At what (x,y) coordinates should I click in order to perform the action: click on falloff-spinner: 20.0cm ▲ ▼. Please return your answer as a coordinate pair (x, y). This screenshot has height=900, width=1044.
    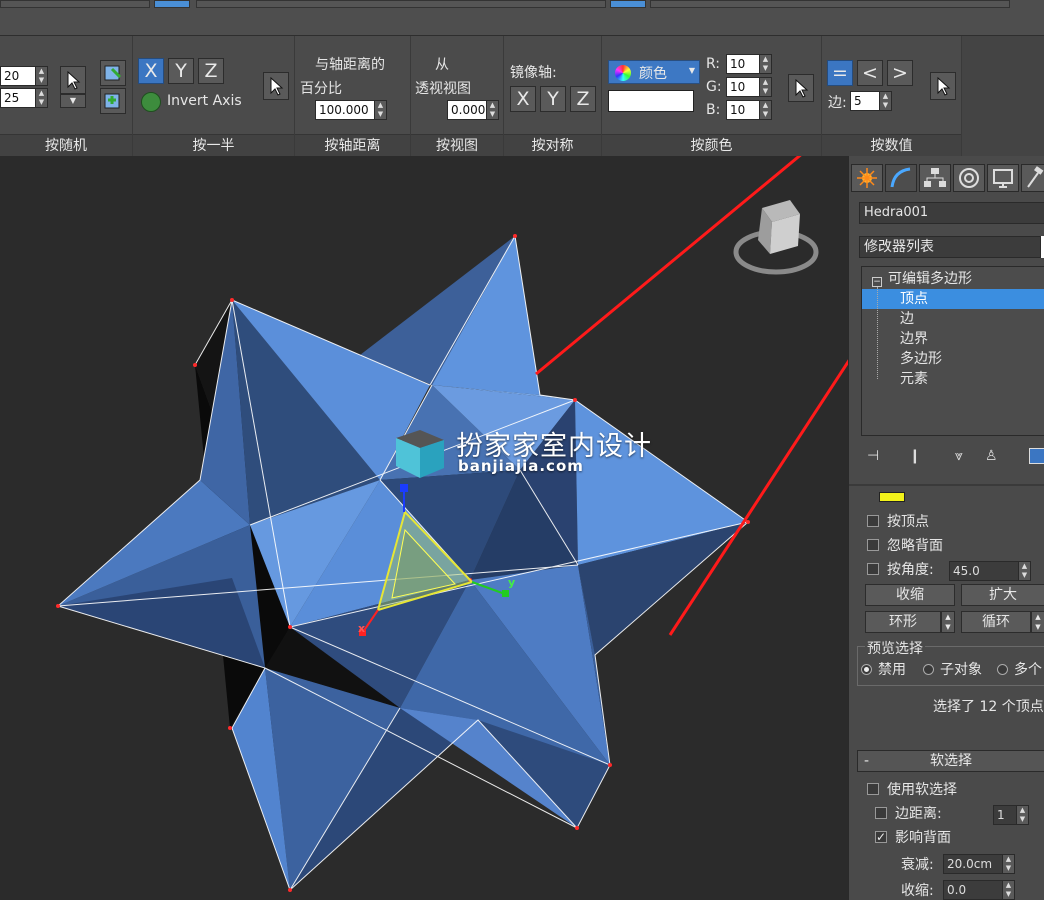
    Looking at the image, I should click on (979, 864).